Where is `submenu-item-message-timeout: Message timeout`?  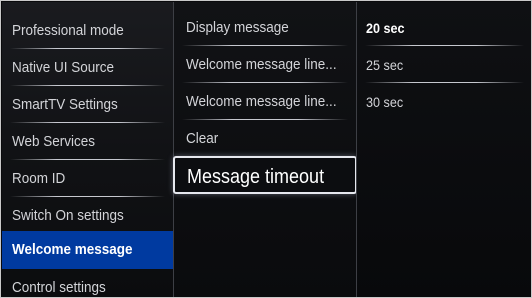
submenu-item-message-timeout: Message timeout is located at coordinates (265, 175).